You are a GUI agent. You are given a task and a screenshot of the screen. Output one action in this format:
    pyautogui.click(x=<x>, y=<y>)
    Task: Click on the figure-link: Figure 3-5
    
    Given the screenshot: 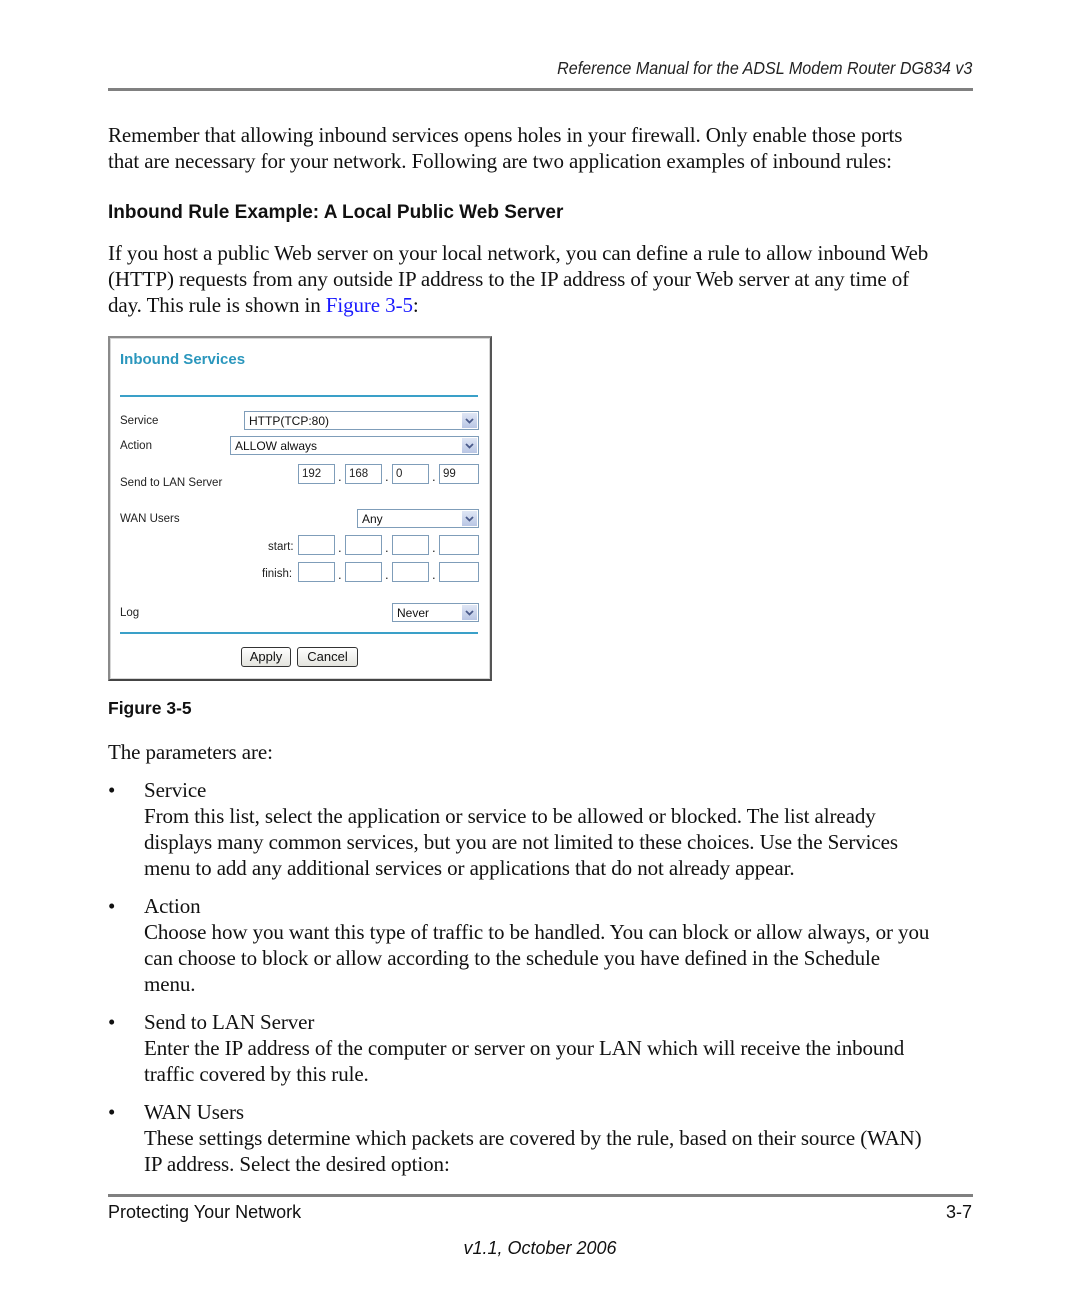 What is the action you would take?
    pyautogui.click(x=369, y=305)
    